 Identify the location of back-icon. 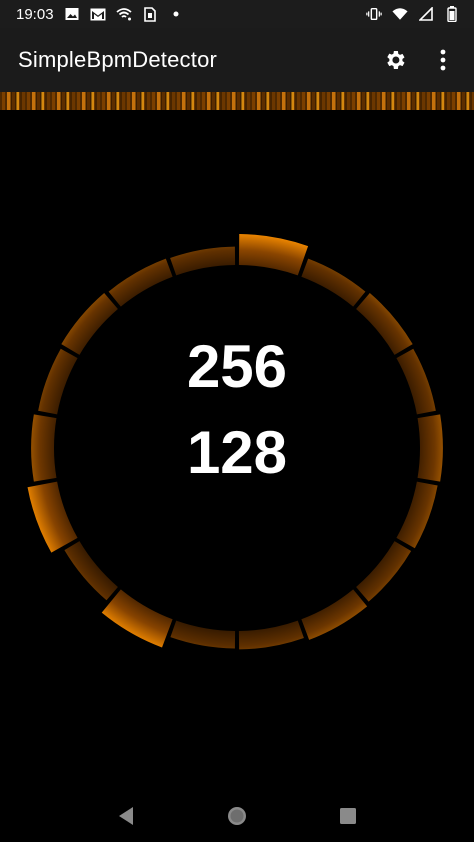
(125, 816).